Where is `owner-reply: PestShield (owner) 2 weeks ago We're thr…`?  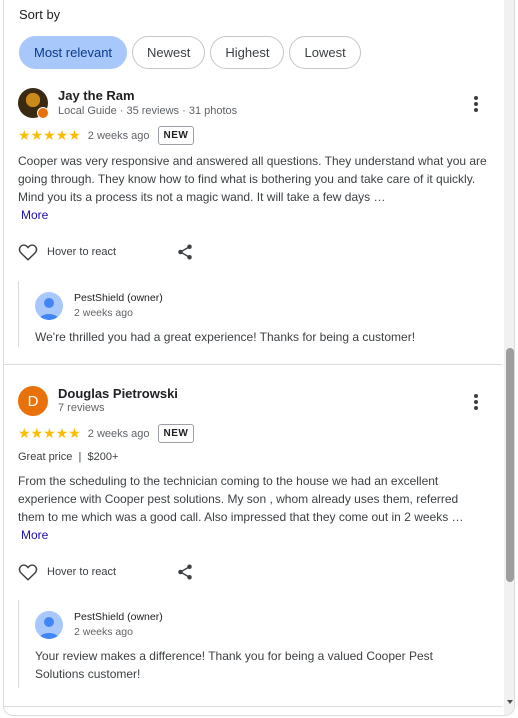 owner-reply: PestShield (owner) 2 weeks ago We're thr… is located at coordinates (255, 314).